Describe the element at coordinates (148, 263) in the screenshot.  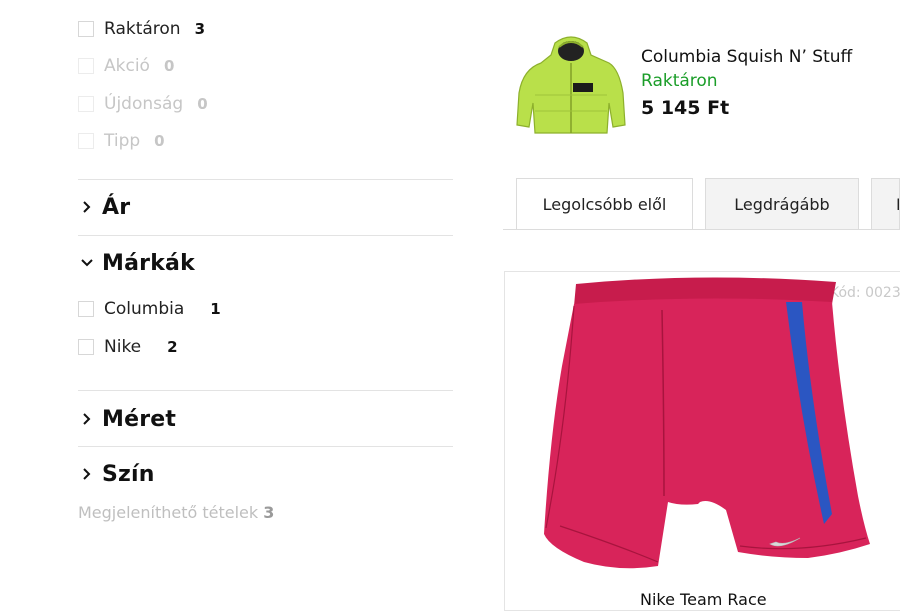
I see `section-title: Márkák` at that location.